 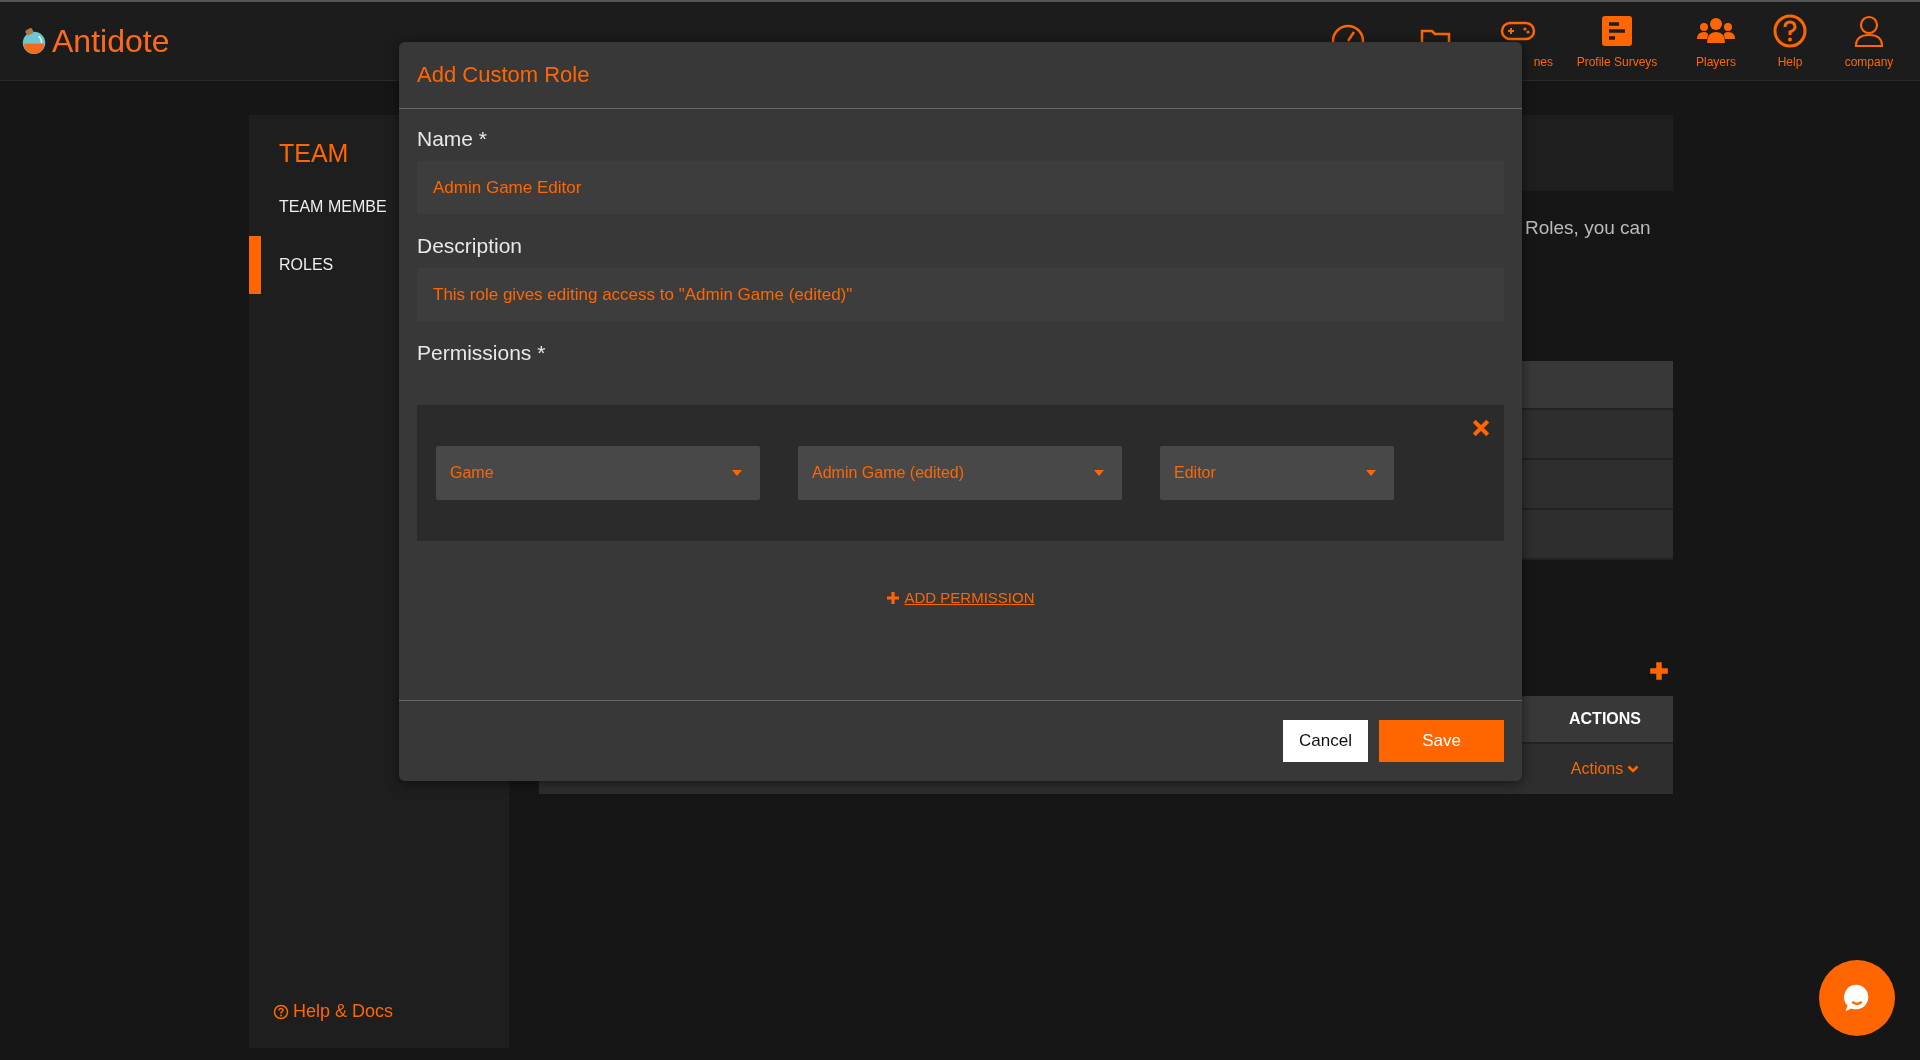 What do you see at coordinates (1588, 228) in the screenshot?
I see `intro-text: Roles, you can` at bounding box center [1588, 228].